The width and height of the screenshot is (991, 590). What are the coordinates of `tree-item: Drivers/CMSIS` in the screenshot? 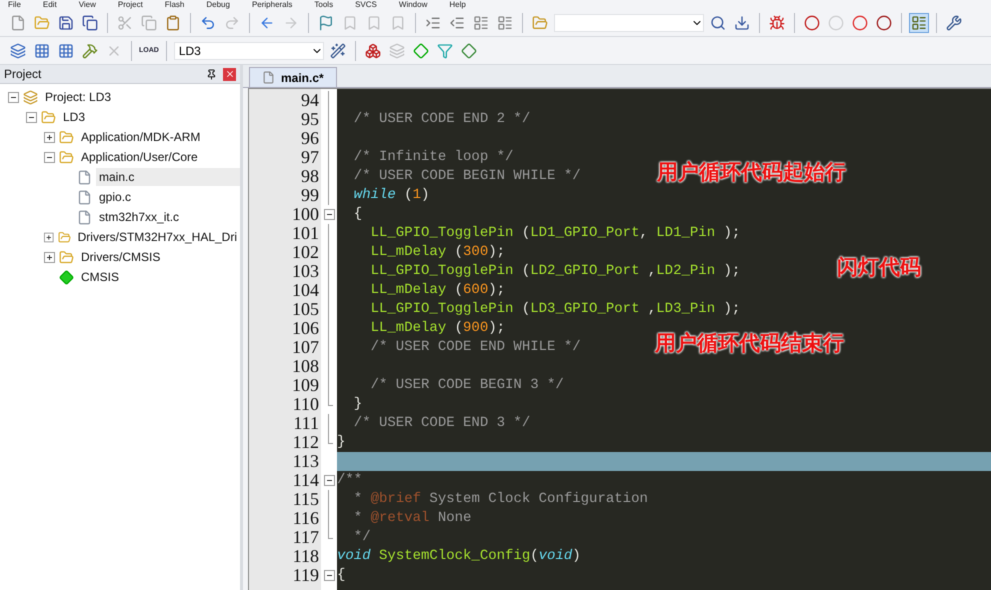 It's located at (121, 257).